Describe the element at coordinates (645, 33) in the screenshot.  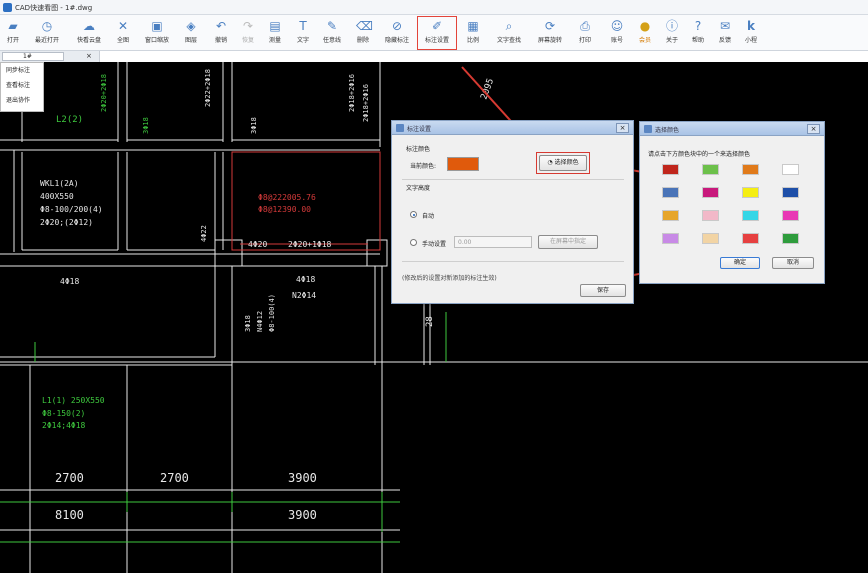
I see `vip-button: ● 会员` at that location.